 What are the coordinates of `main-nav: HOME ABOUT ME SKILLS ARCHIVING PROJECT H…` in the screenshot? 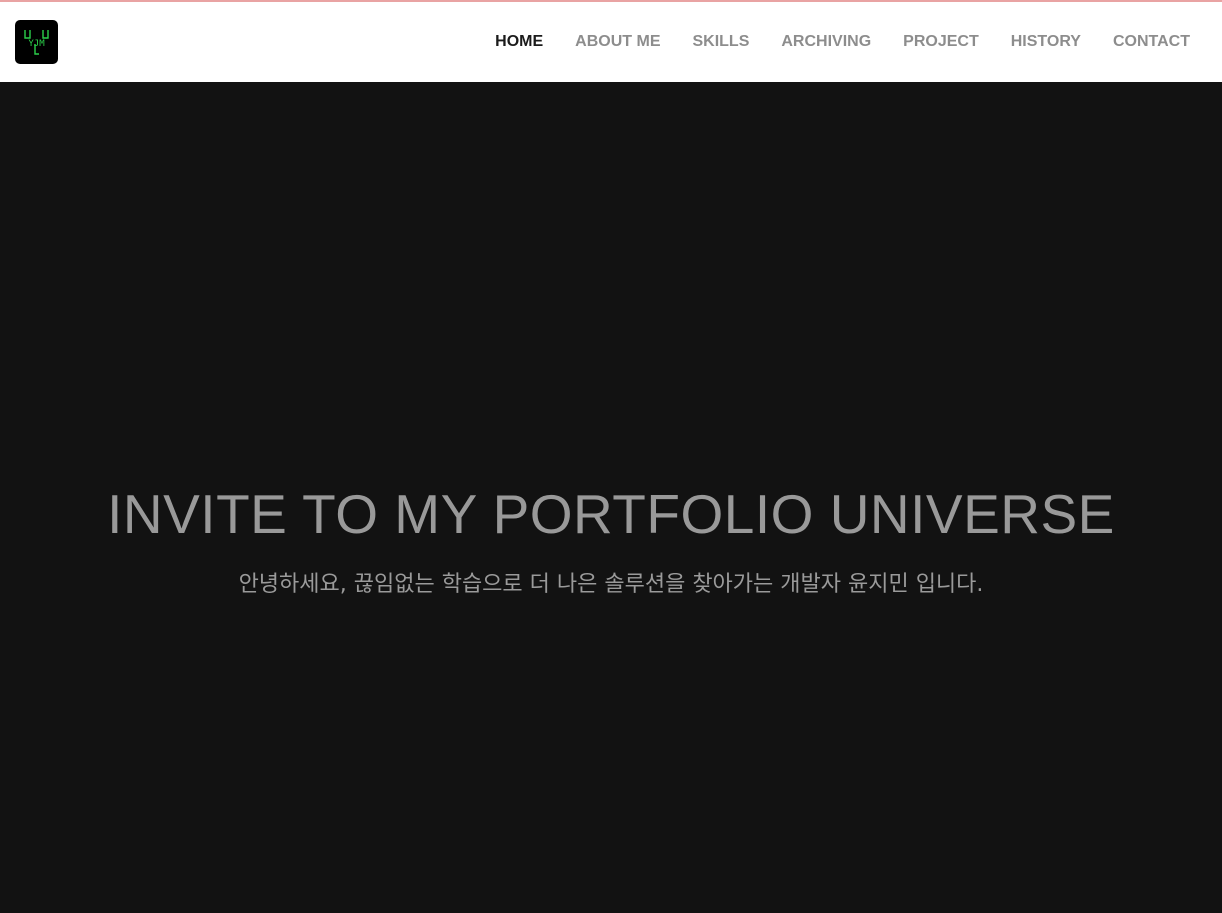 It's located at (842, 42).